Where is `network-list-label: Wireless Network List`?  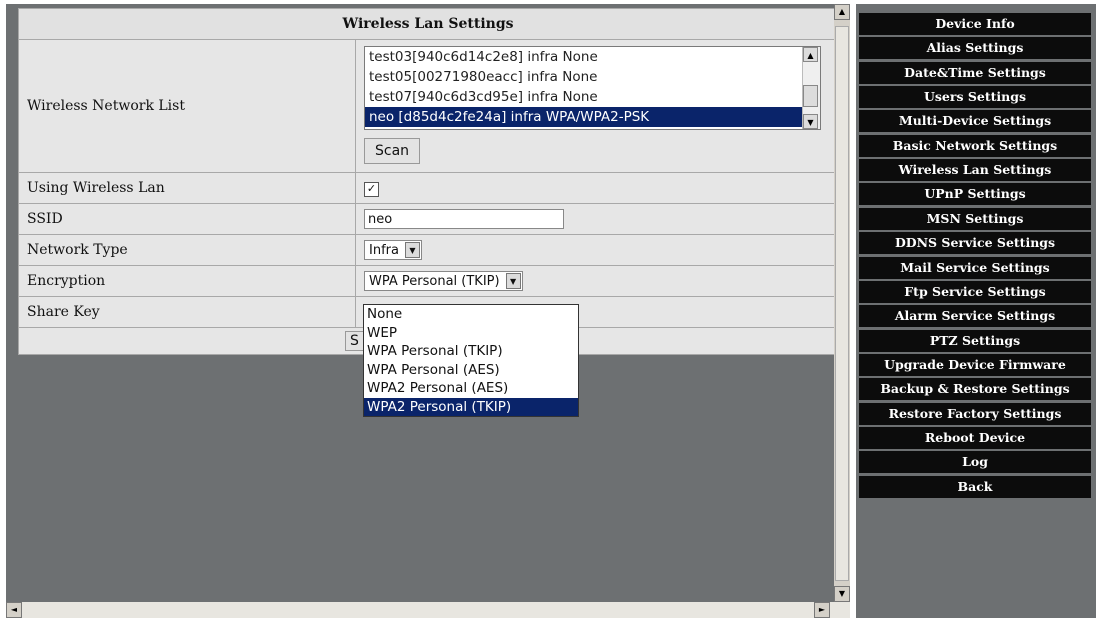
network-list-label: Wireless Network List is located at coordinates (187, 106).